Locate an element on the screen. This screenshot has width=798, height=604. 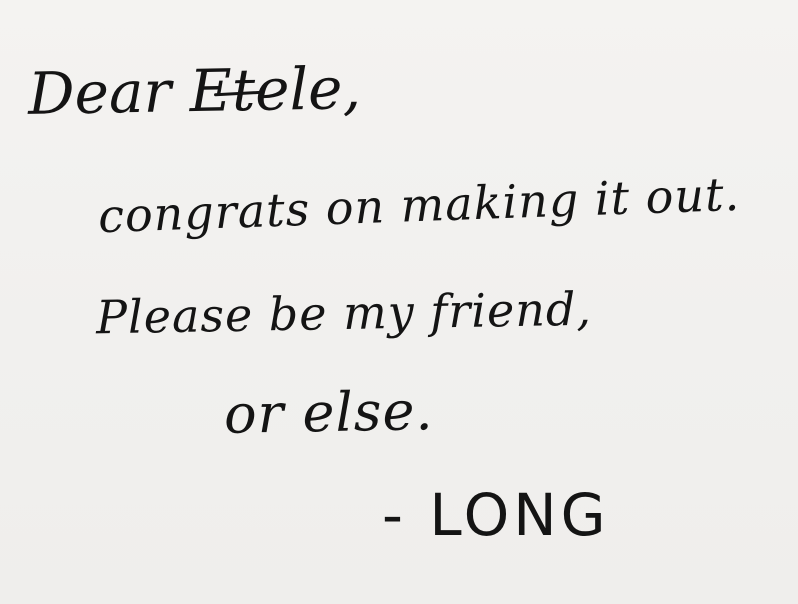
note-or-else-line: or else. is located at coordinates (329, 412).